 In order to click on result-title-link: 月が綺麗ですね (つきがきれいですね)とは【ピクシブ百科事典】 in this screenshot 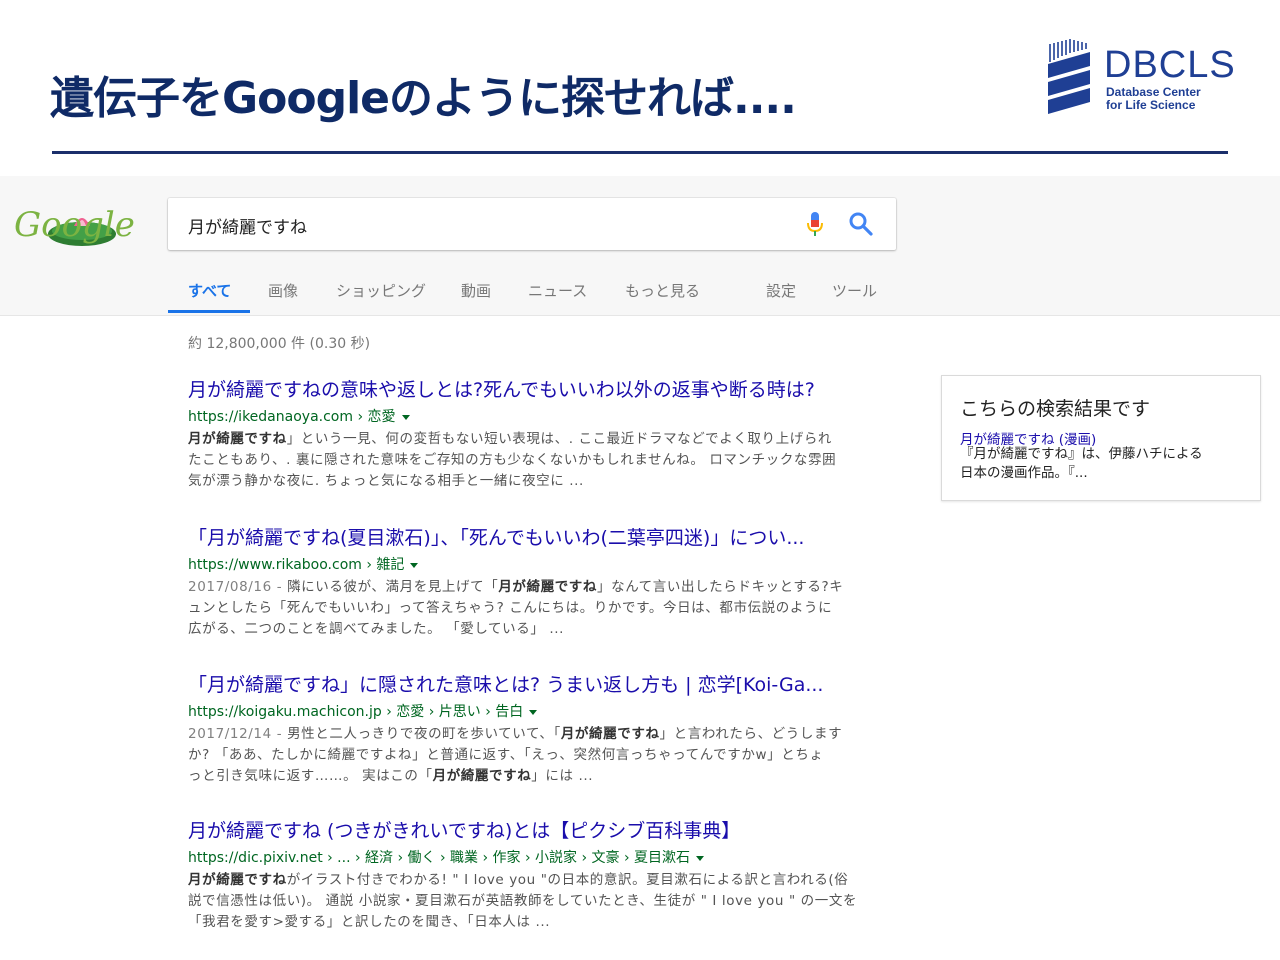, I will do `click(538, 831)`.